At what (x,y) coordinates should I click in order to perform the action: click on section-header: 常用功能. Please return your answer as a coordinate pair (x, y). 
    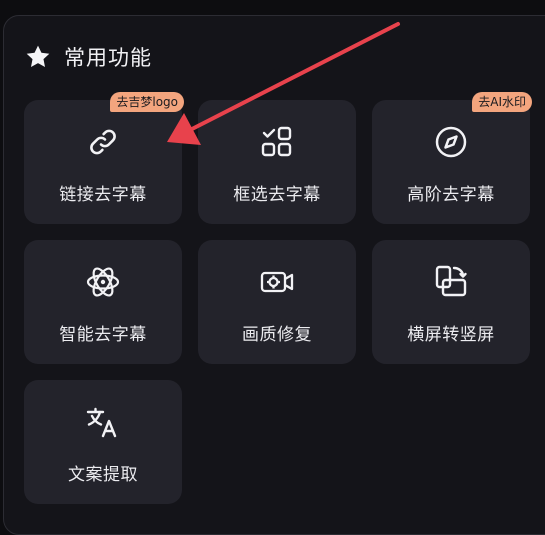
    Looking at the image, I should click on (88, 57).